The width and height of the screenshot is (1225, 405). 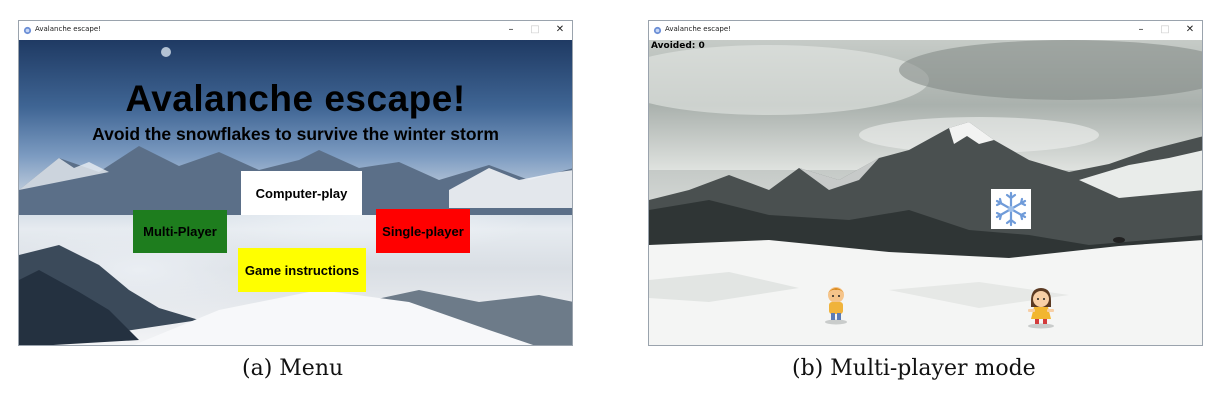 I want to click on caption-multiplayer: (b) Multi-player mode, so click(x=914, y=368).